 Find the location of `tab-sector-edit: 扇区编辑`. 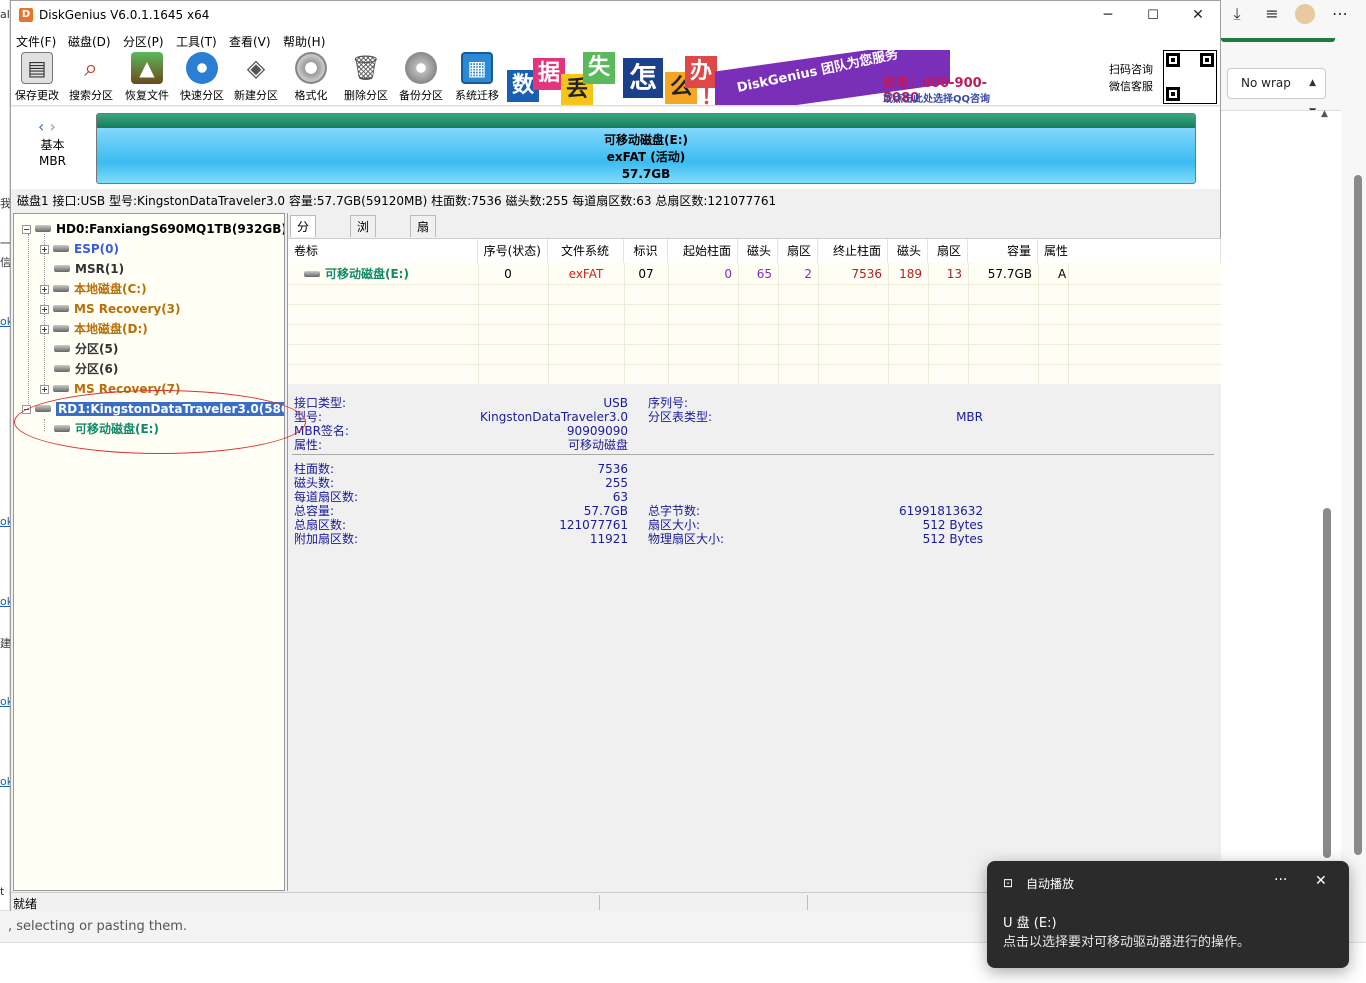

tab-sector-edit: 扇区编辑 is located at coordinates (423, 257).